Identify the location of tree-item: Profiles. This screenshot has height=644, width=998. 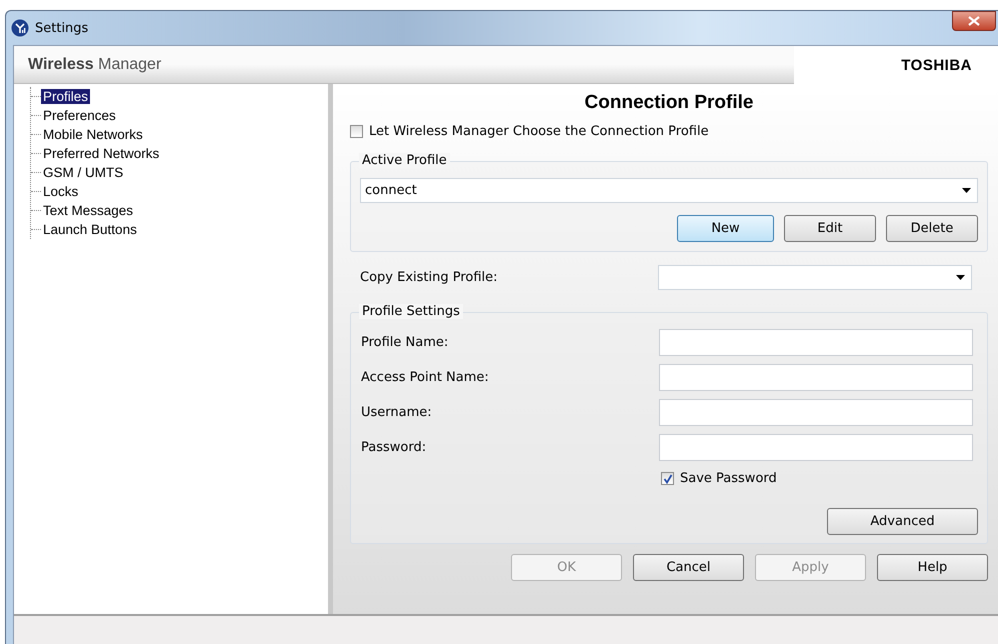
(65, 96).